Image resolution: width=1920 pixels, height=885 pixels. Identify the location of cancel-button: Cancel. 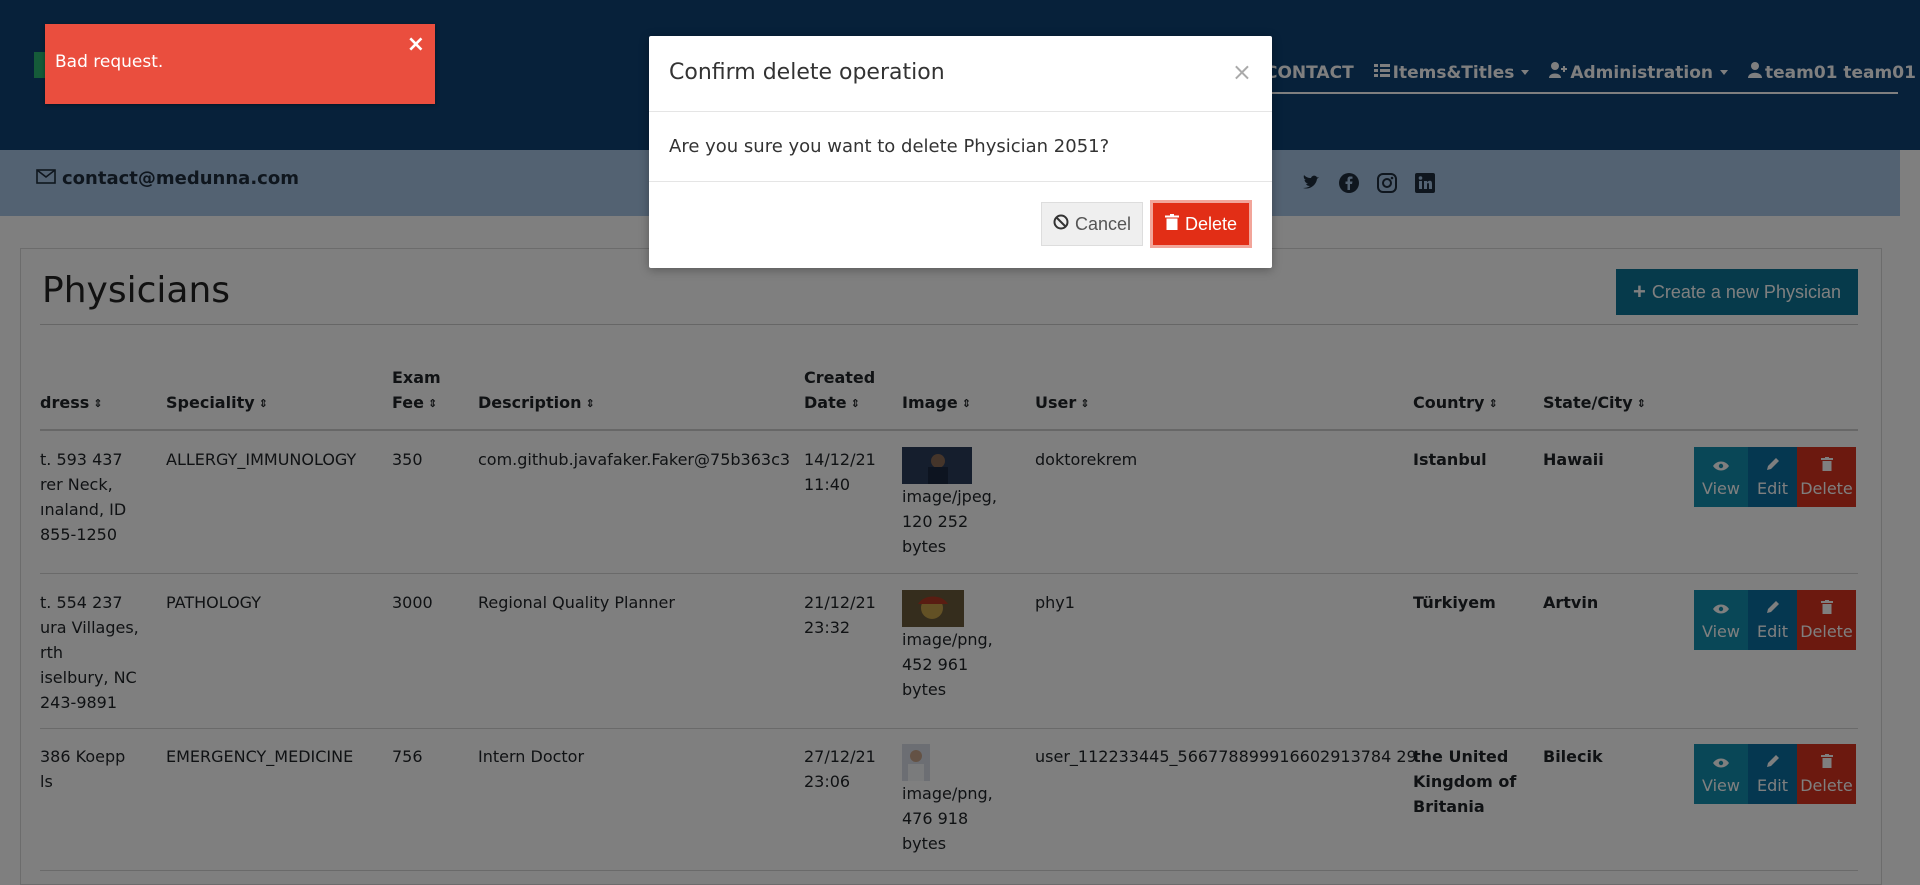
(1092, 224).